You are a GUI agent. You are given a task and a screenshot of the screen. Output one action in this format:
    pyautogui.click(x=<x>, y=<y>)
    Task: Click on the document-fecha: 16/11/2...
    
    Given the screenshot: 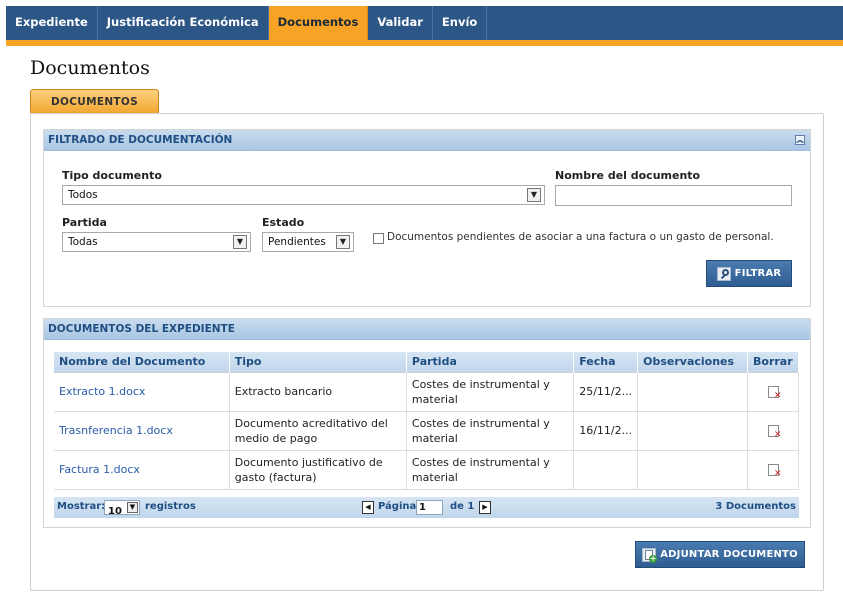 What is the action you would take?
    pyautogui.click(x=606, y=431)
    